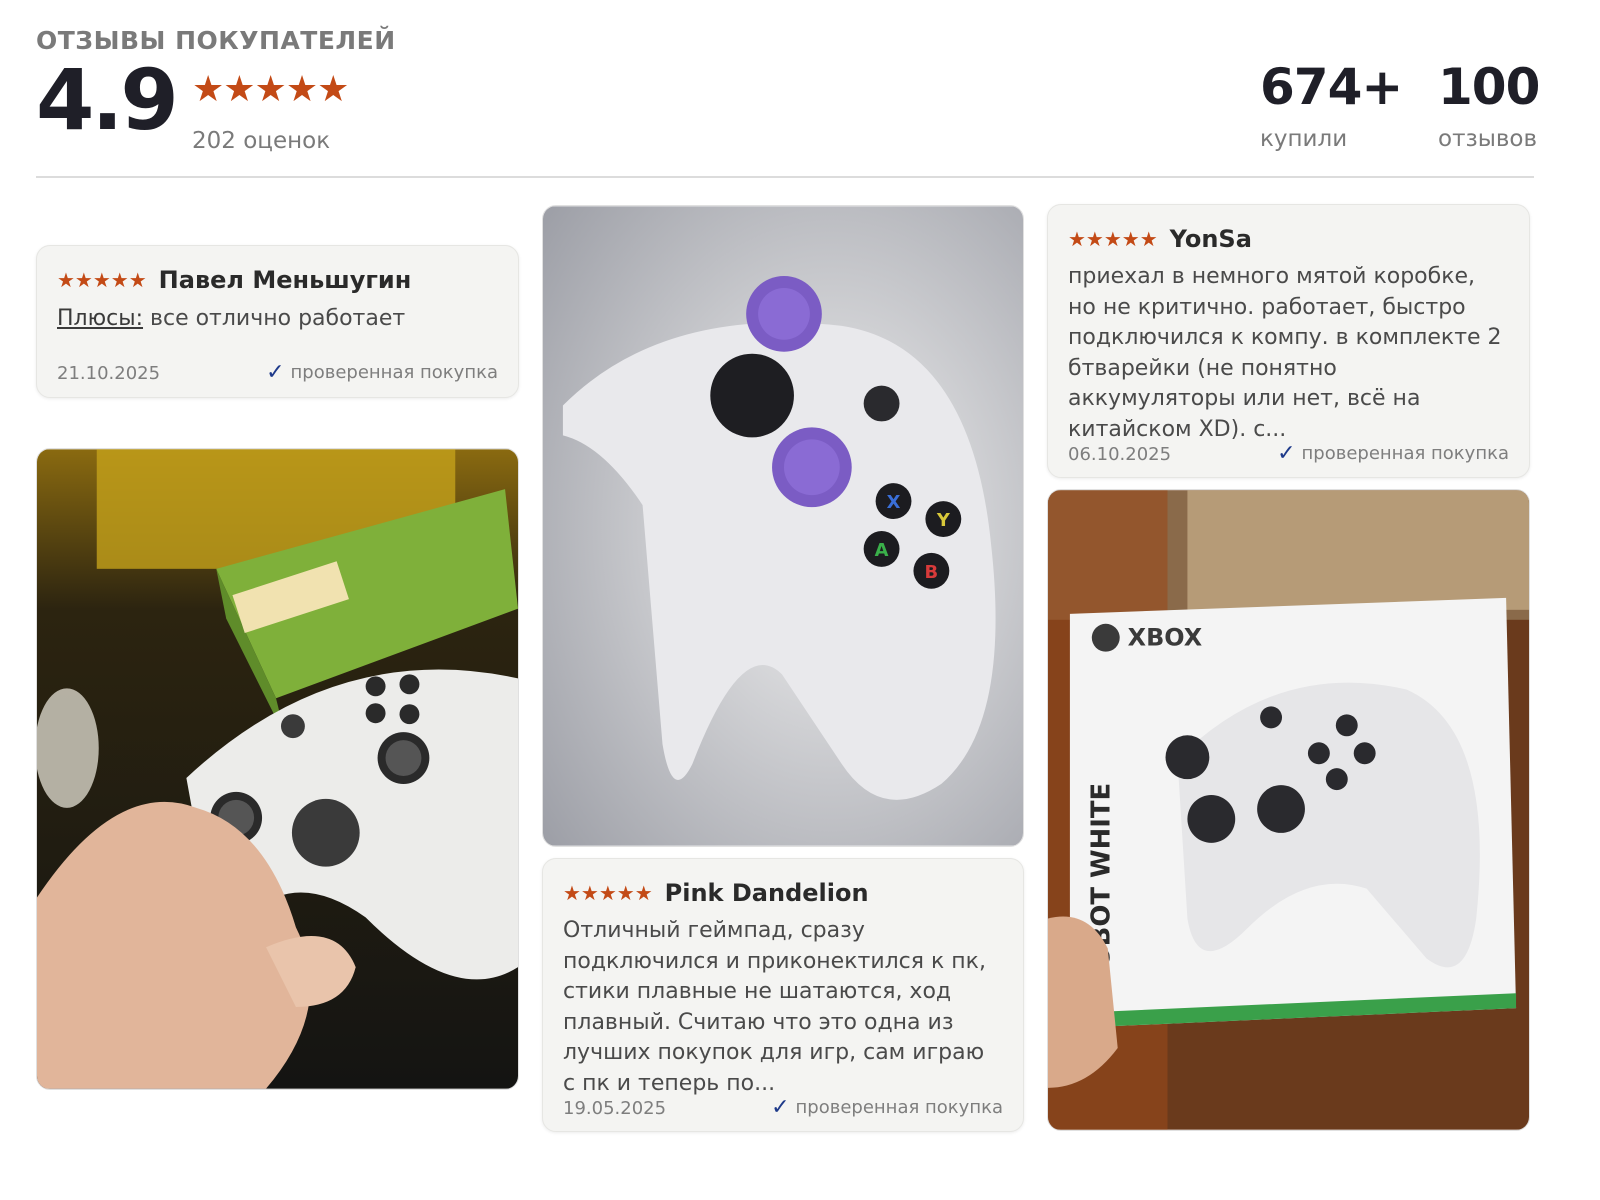  I want to click on review-author: YonSa, so click(1210, 239).